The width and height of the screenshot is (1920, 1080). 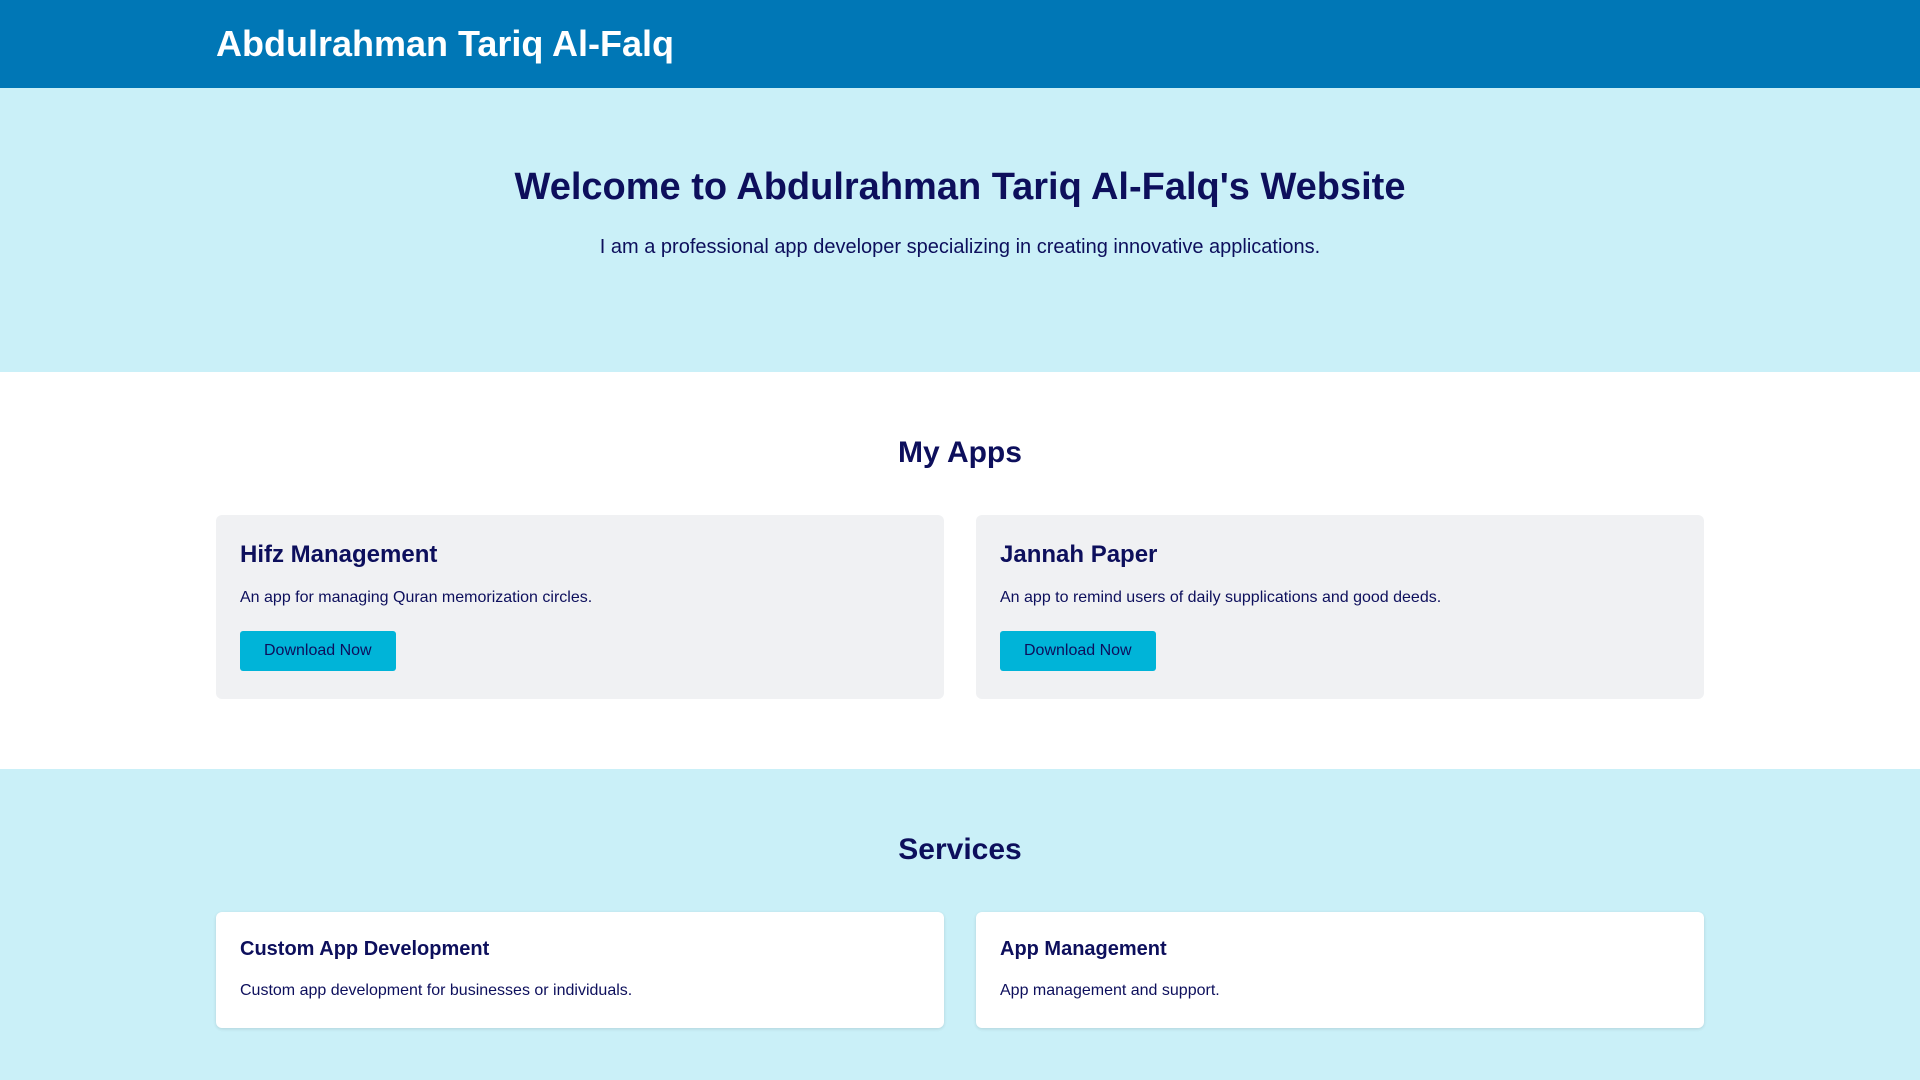 I want to click on header-container: Abdulrahman Tariq Al-Falq, so click(x=960, y=44).